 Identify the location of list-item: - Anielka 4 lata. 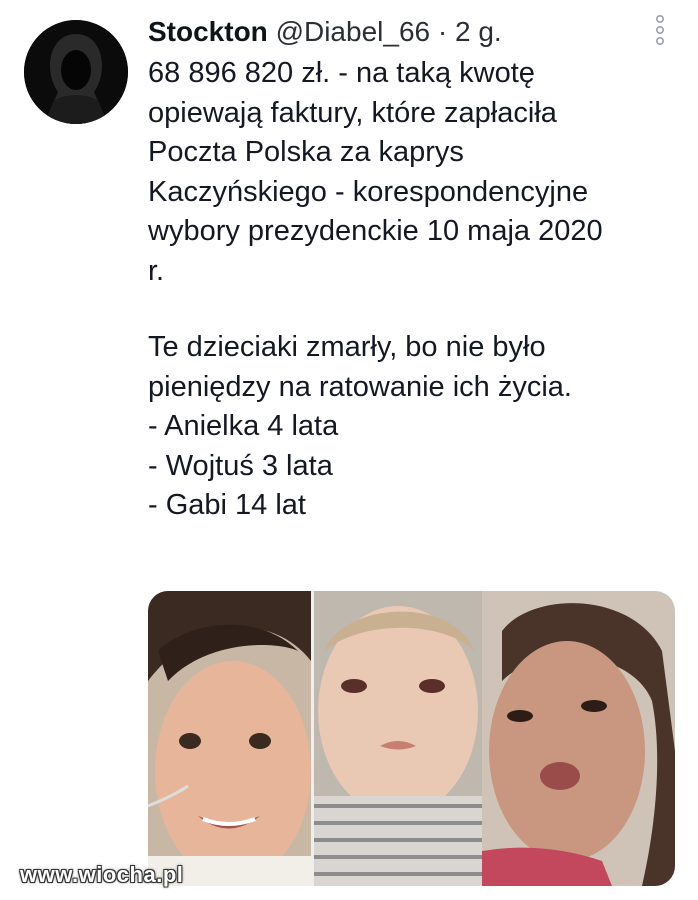
(243, 426).